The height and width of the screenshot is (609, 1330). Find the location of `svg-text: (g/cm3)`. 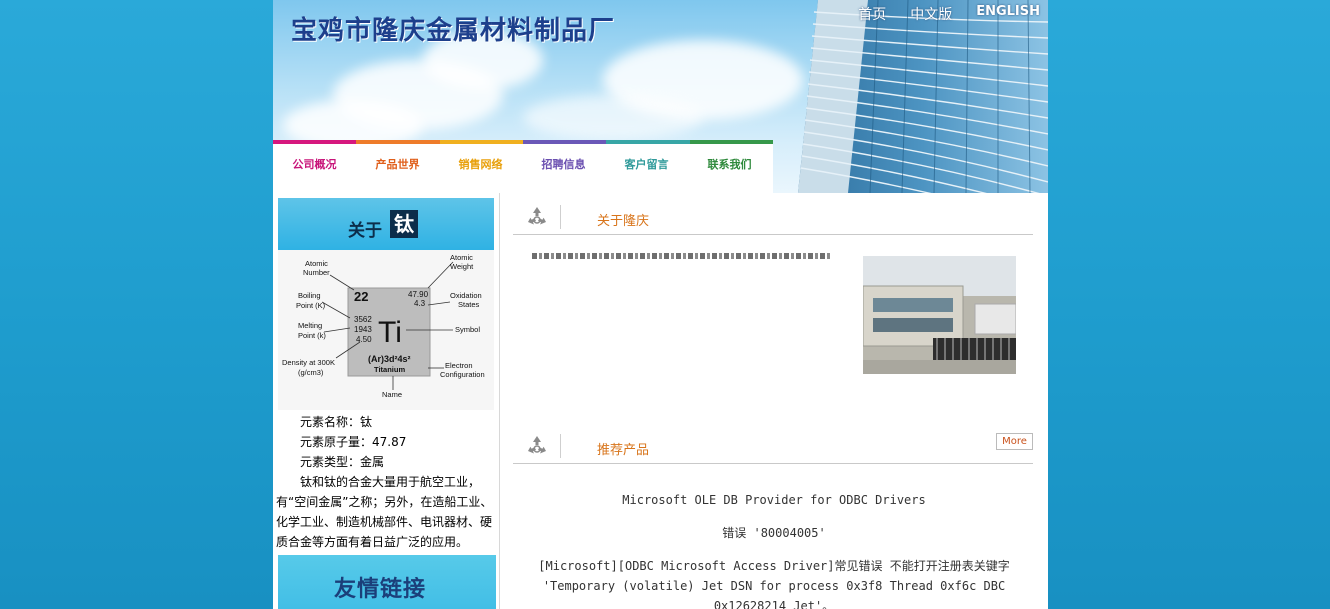

svg-text: (g/cm3) is located at coordinates (311, 372).